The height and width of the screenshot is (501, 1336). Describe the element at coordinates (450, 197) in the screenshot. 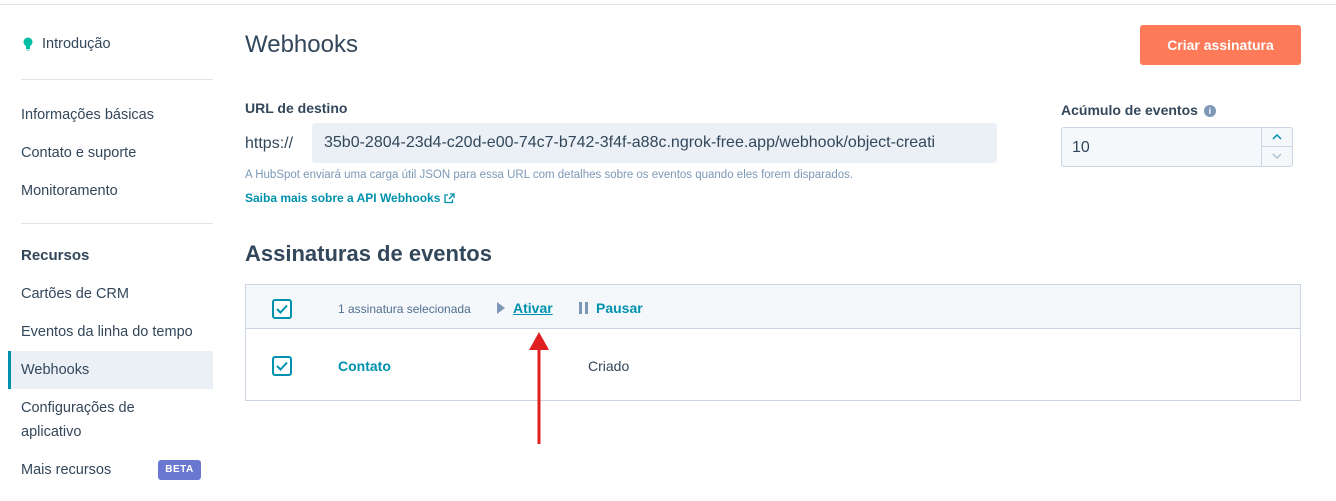

I see `external-link-icon` at that location.